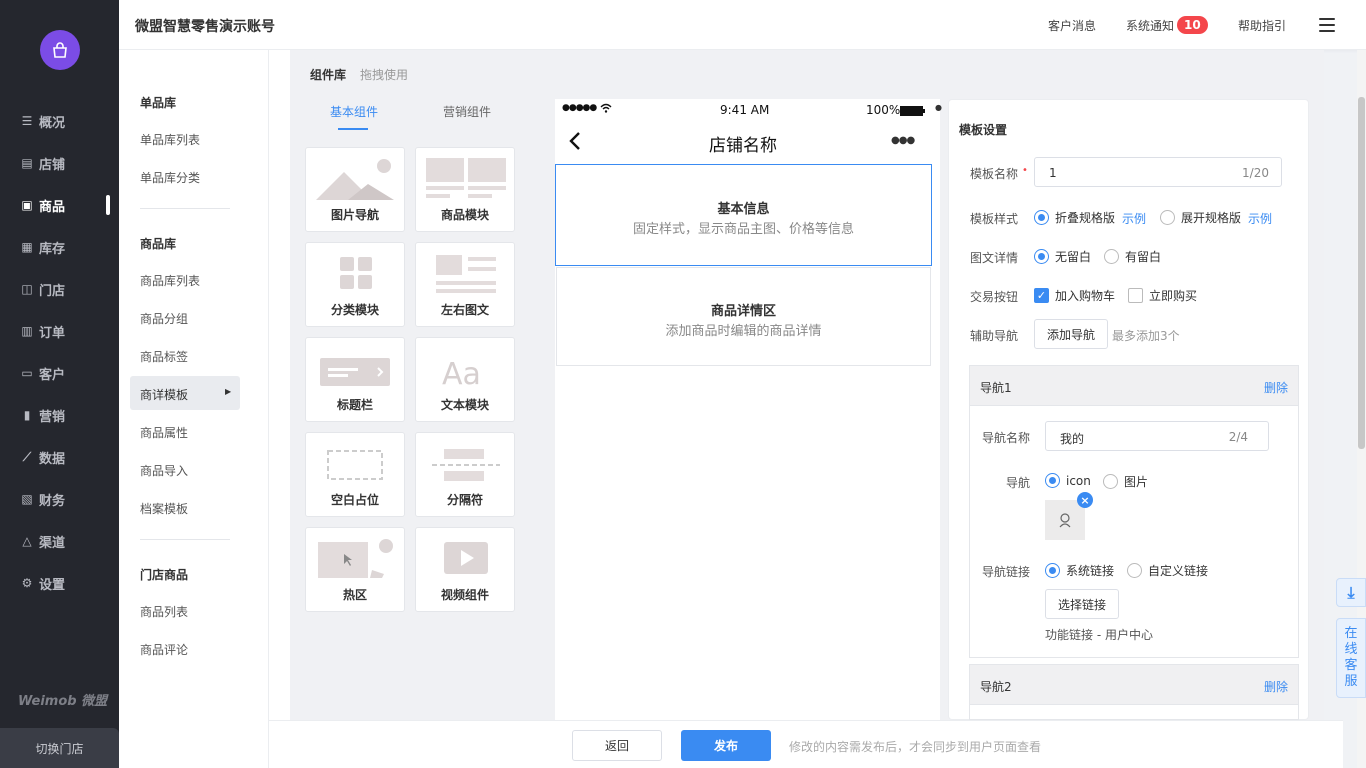 The image size is (1366, 768). I want to click on customer-icon: ▭, so click(27, 373).